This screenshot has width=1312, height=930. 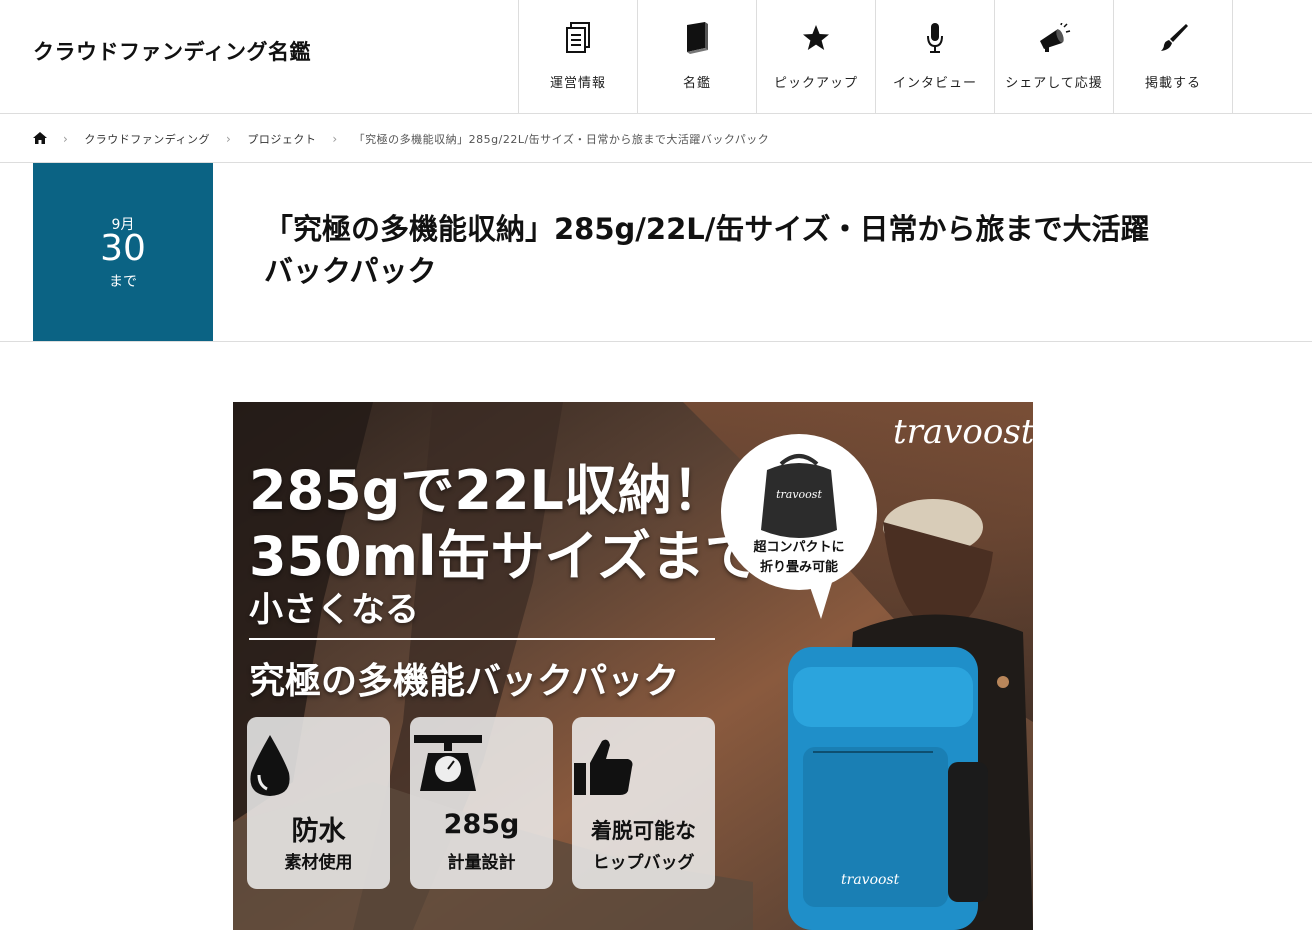 What do you see at coordinates (1172, 83) in the screenshot?
I see `nav-label: 掲載する` at bounding box center [1172, 83].